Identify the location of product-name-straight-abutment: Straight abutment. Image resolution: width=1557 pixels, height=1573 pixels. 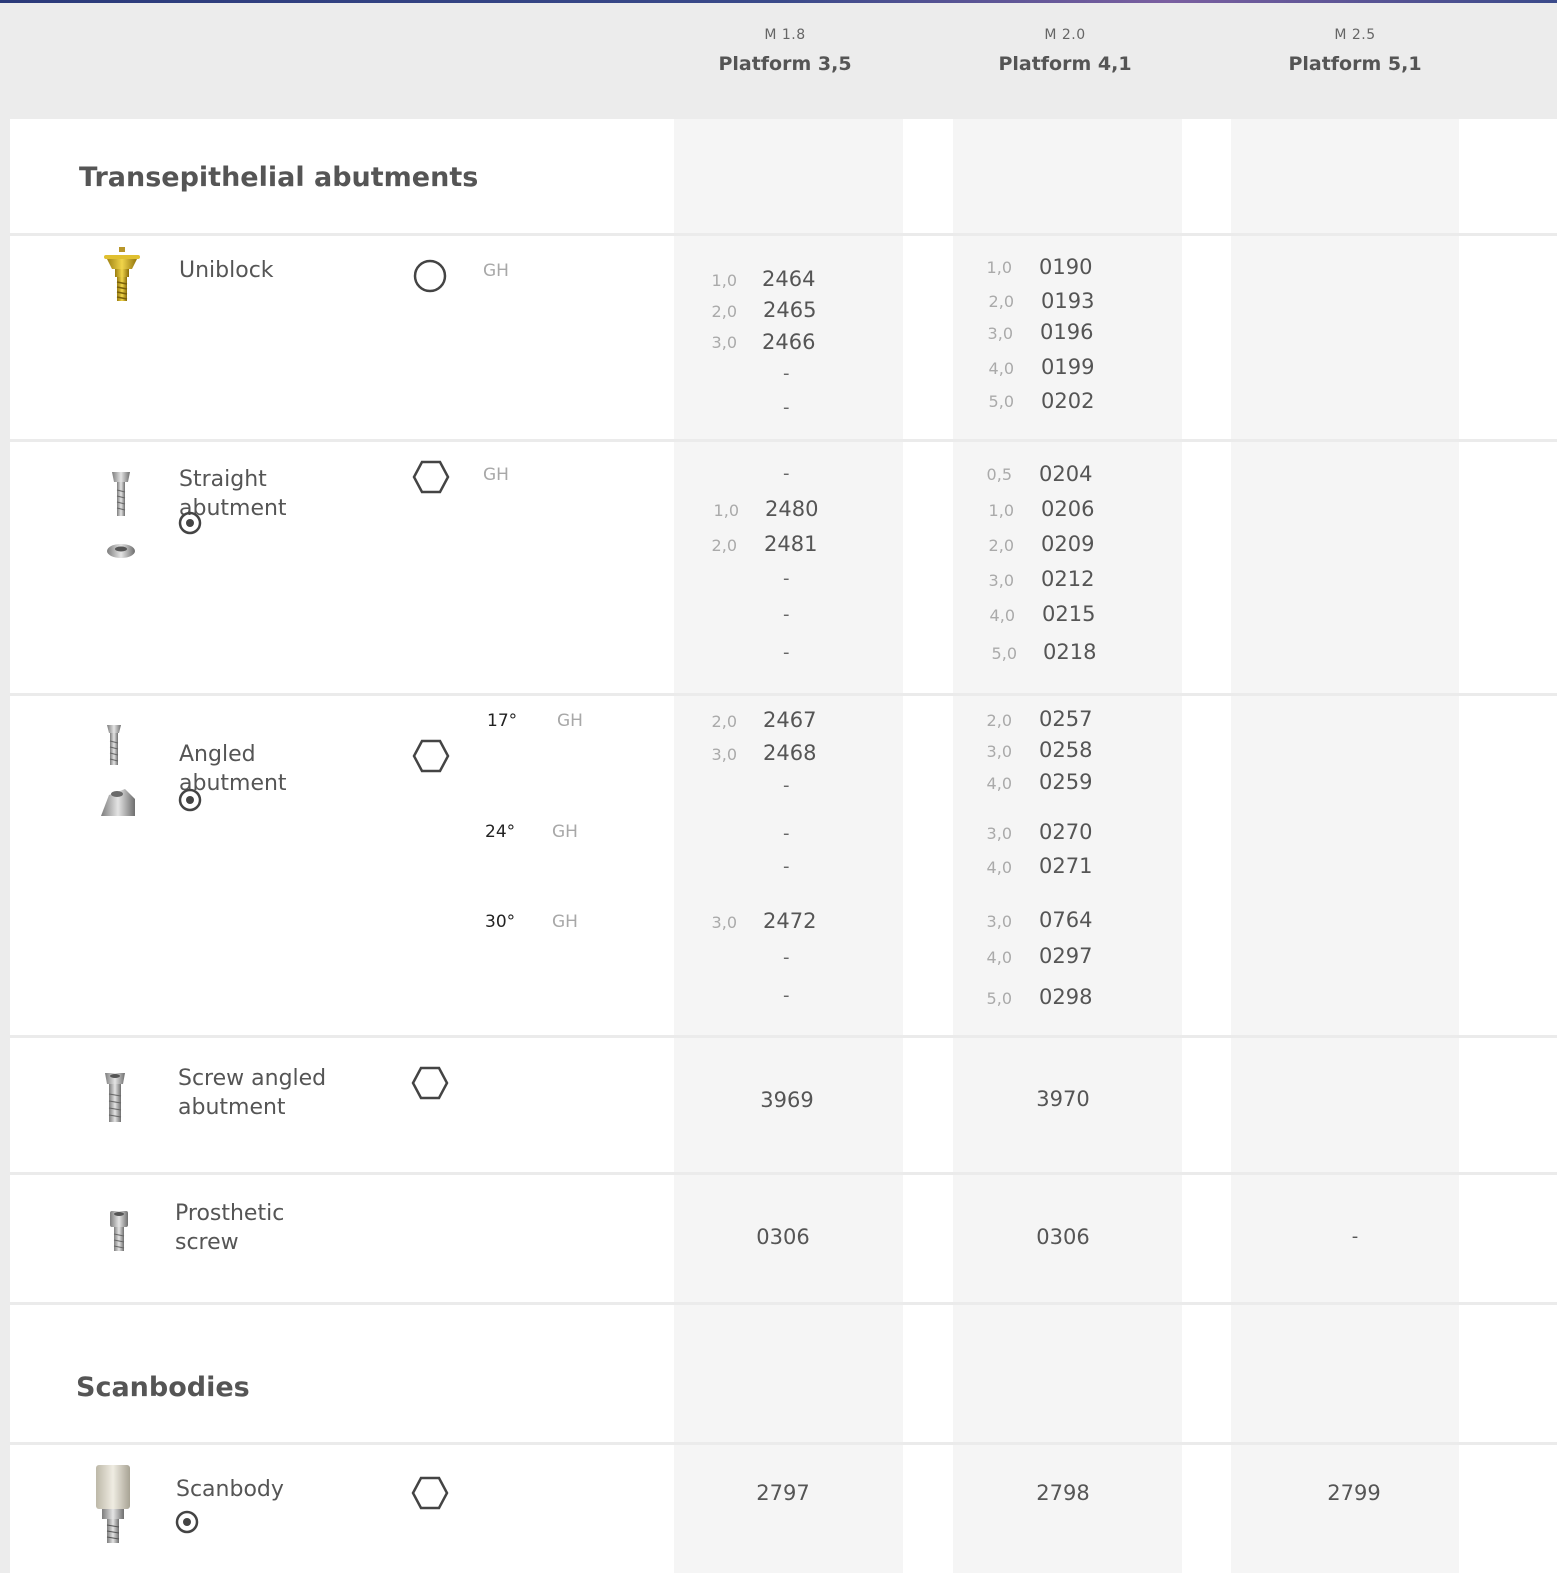
(233, 494).